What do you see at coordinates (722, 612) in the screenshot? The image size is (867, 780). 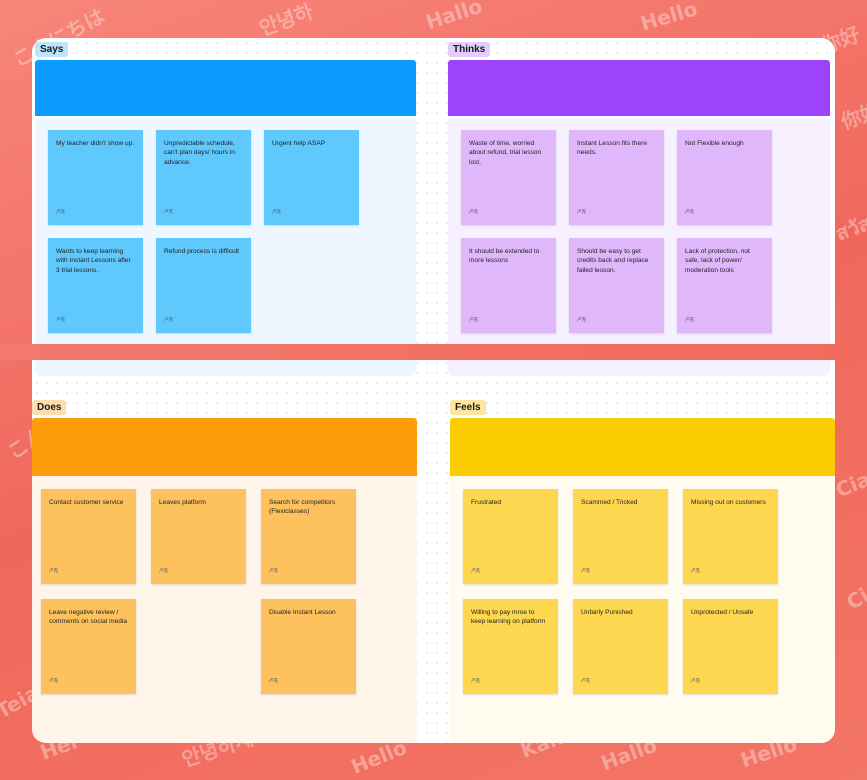 I see `sticky-note-text: Unprotected / Unsafe` at bounding box center [722, 612].